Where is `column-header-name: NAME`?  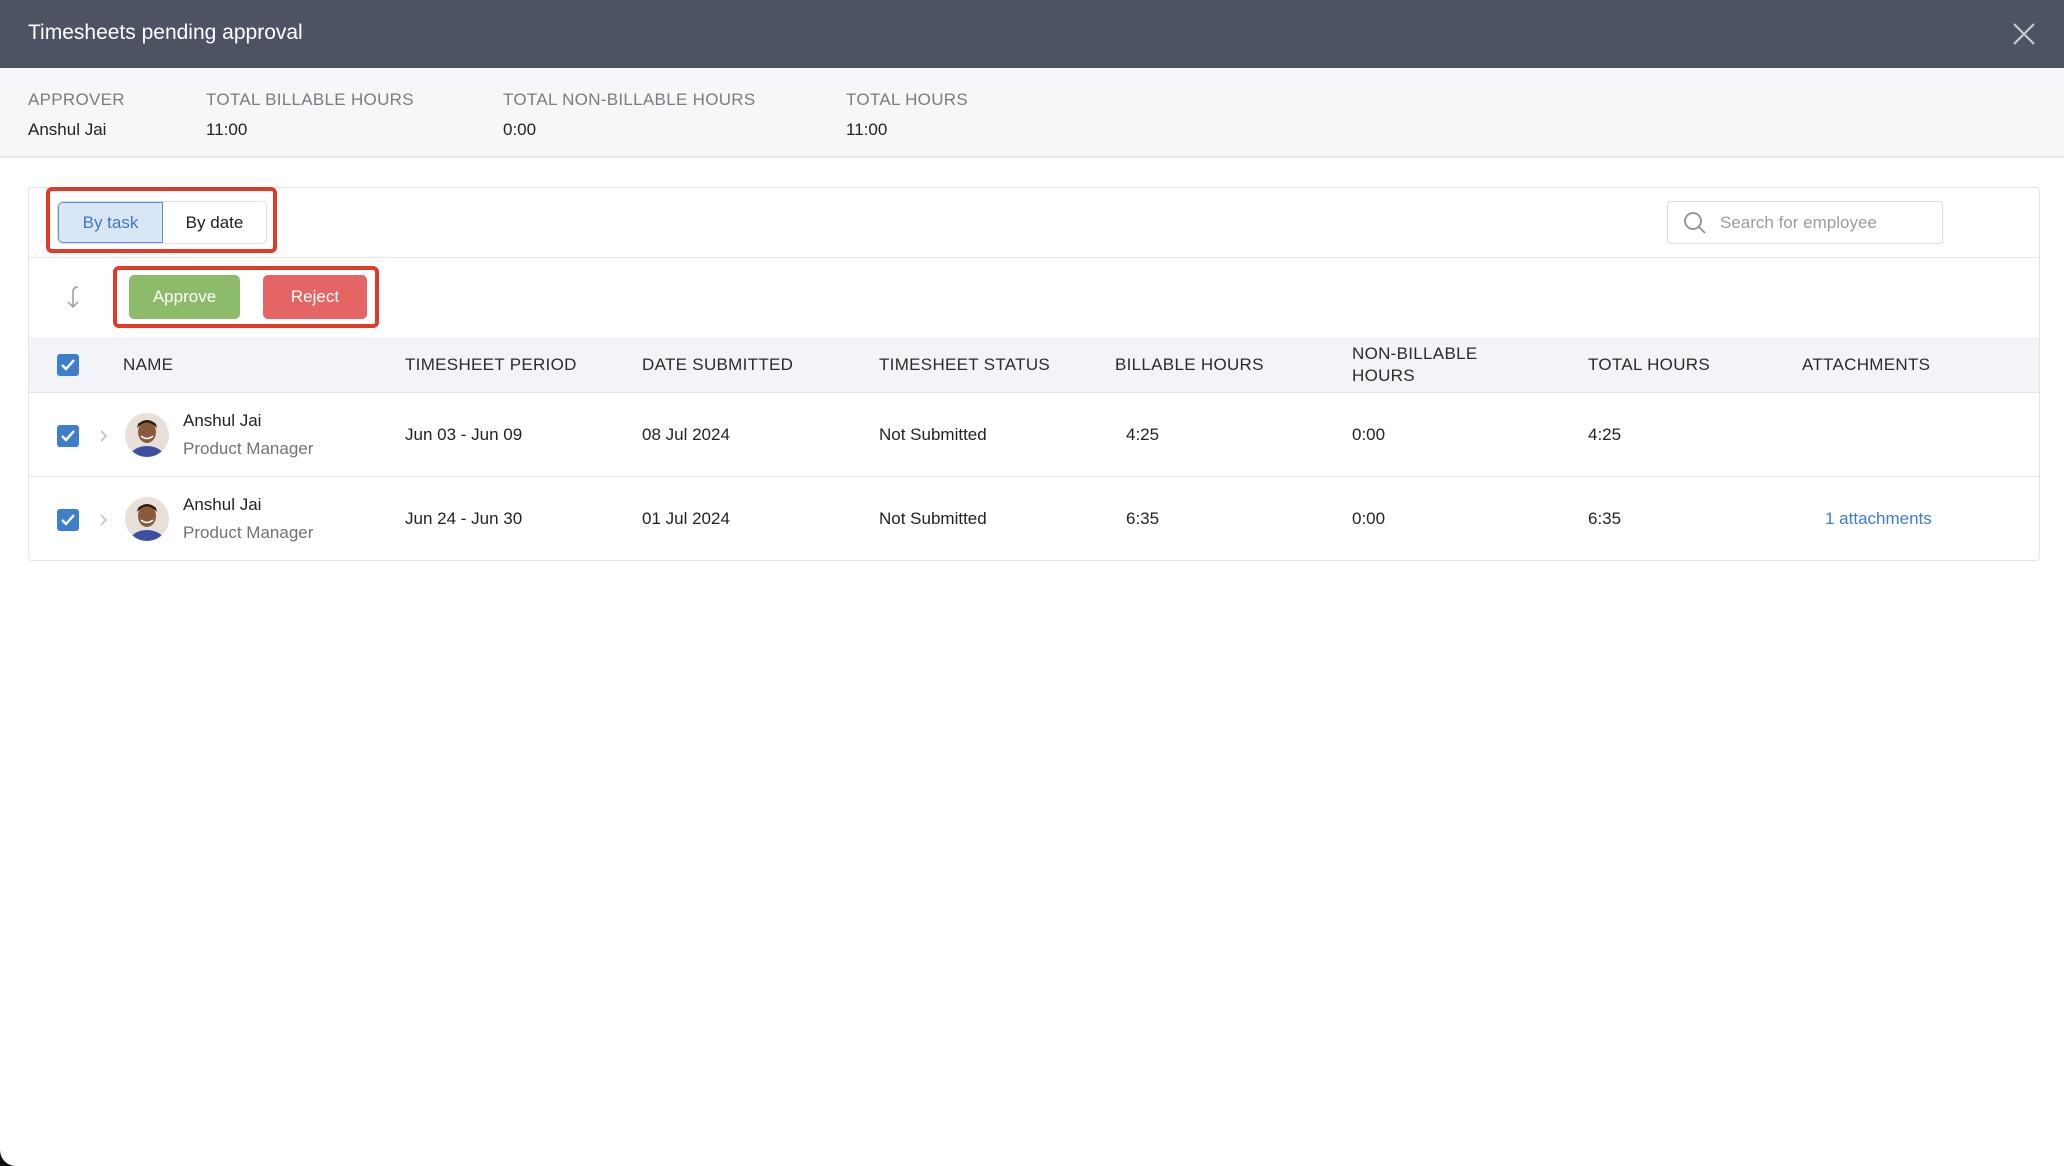
column-header-name: NAME is located at coordinates (148, 365).